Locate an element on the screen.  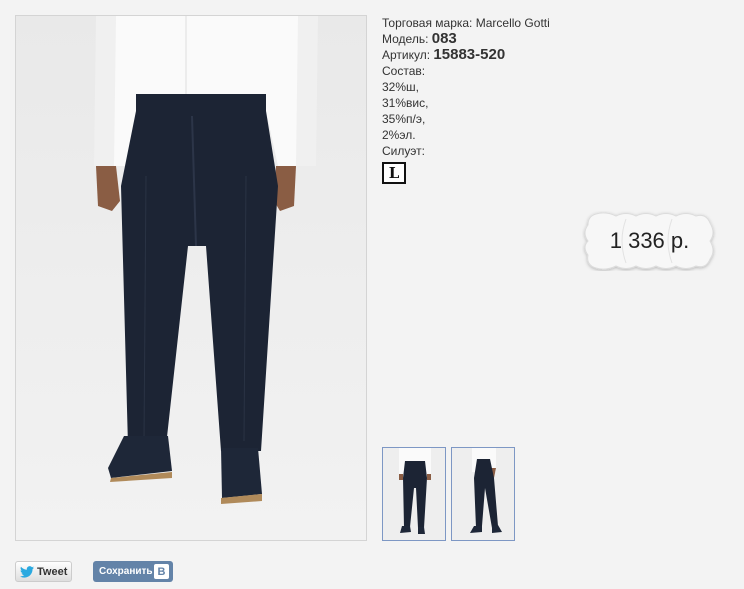
thumbnail-front is located at coordinates (414, 494).